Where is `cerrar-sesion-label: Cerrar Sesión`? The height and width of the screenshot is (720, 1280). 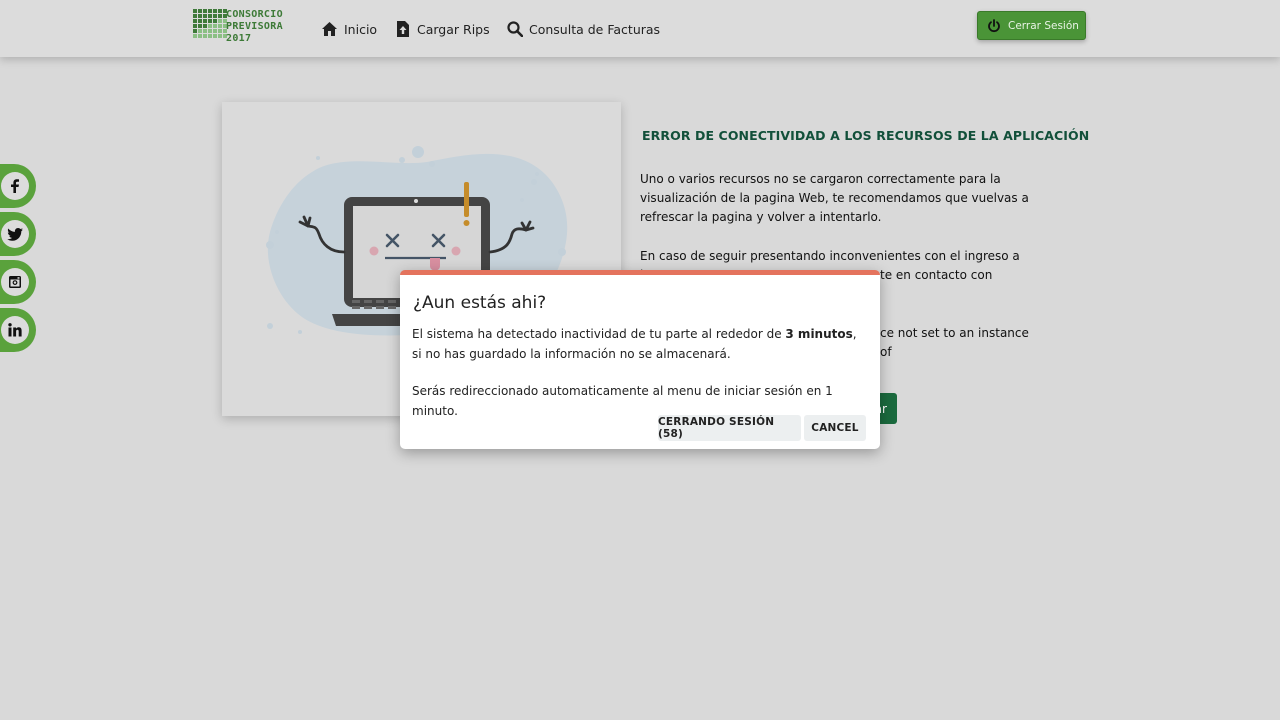 cerrar-sesion-label: Cerrar Sesión is located at coordinates (1043, 25).